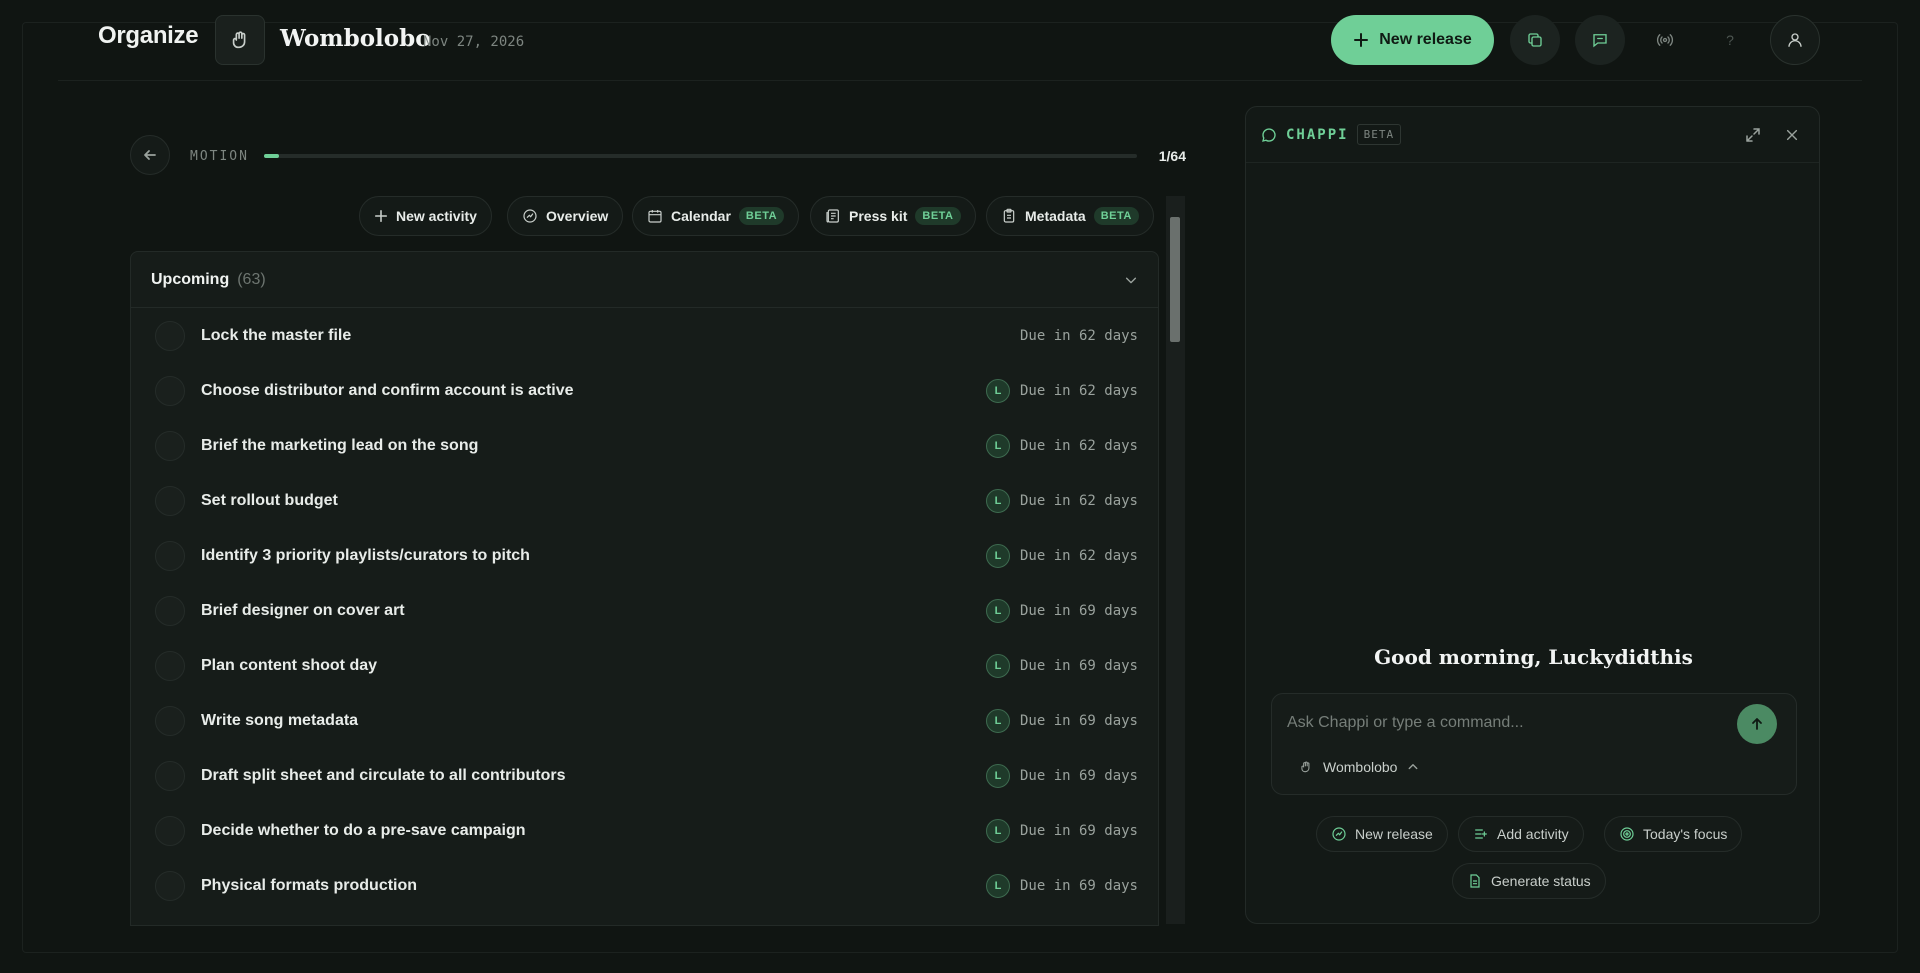 Image resolution: width=1920 pixels, height=973 pixels. Describe the element at coordinates (1379, 134) in the screenshot. I see `chat-beta-badge: BETA` at that location.